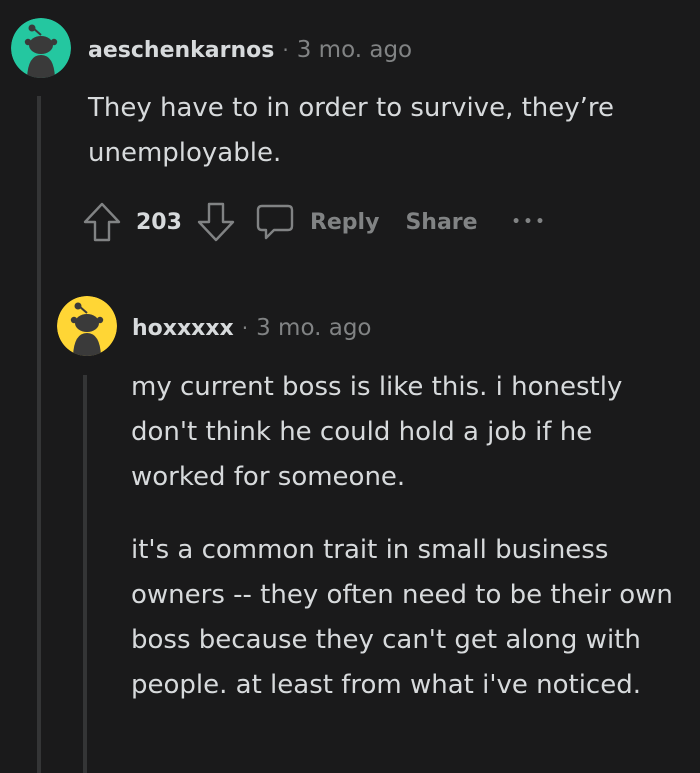  Describe the element at coordinates (183, 328) in the screenshot. I see `username: hoxxxxx` at that location.